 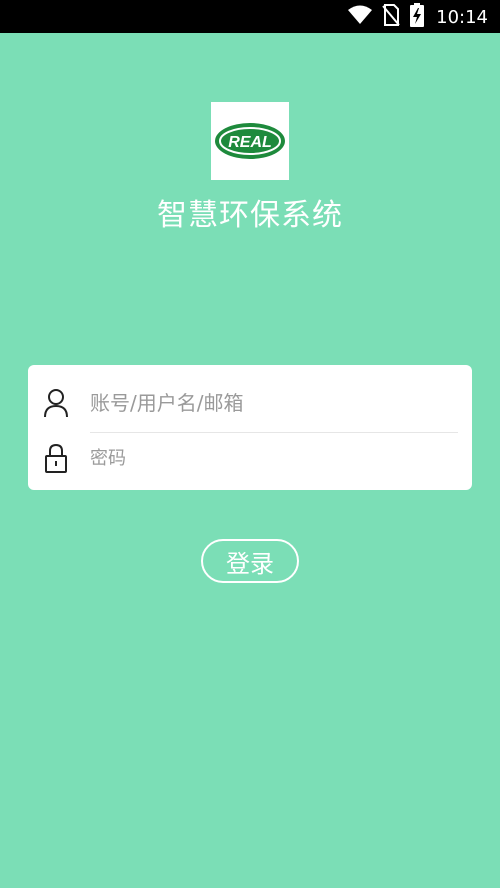 What do you see at coordinates (360, 17) in the screenshot?
I see `wifi-icon` at bounding box center [360, 17].